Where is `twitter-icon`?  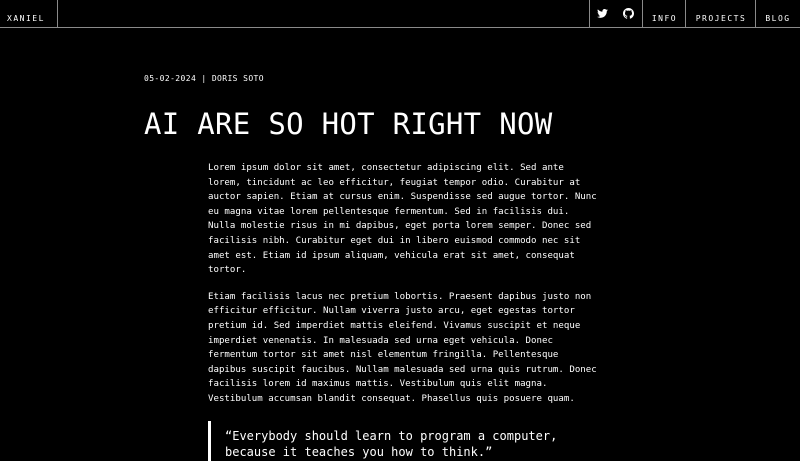 twitter-icon is located at coordinates (602, 13).